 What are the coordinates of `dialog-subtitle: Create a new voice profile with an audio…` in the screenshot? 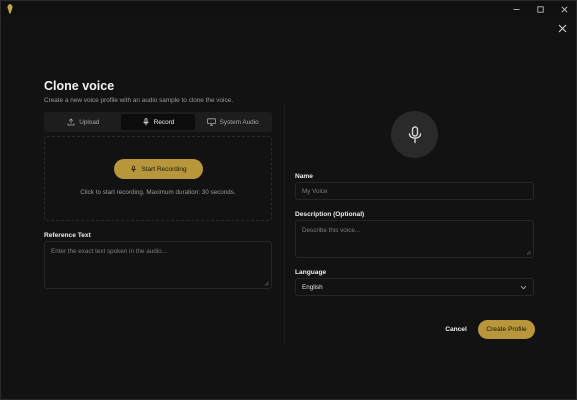 It's located at (138, 100).